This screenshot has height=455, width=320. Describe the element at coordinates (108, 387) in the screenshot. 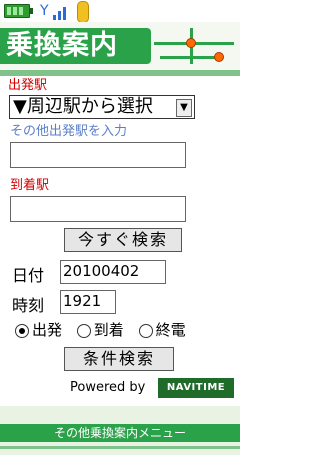

I see `powered-by-text: Powered by` at that location.